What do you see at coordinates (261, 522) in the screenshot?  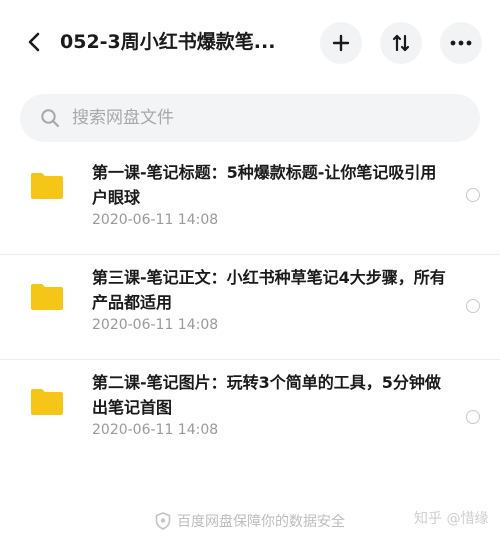 I see `footer-text: 百度网盘保障你的数据安全` at bounding box center [261, 522].